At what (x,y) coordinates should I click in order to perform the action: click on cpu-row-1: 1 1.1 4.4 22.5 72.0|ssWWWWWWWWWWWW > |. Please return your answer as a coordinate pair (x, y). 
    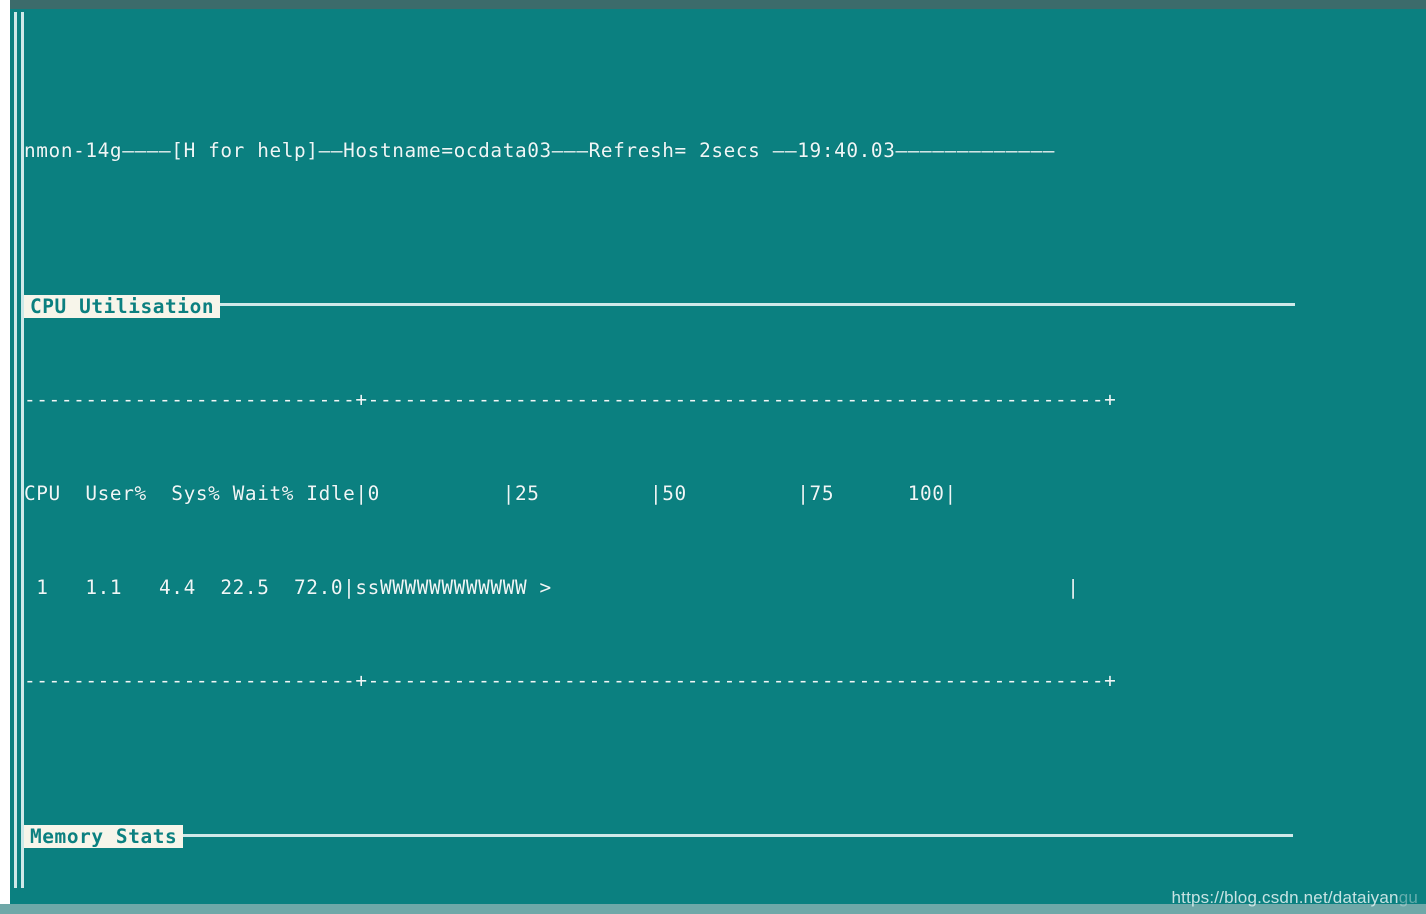
    Looking at the image, I should click on (724, 587).